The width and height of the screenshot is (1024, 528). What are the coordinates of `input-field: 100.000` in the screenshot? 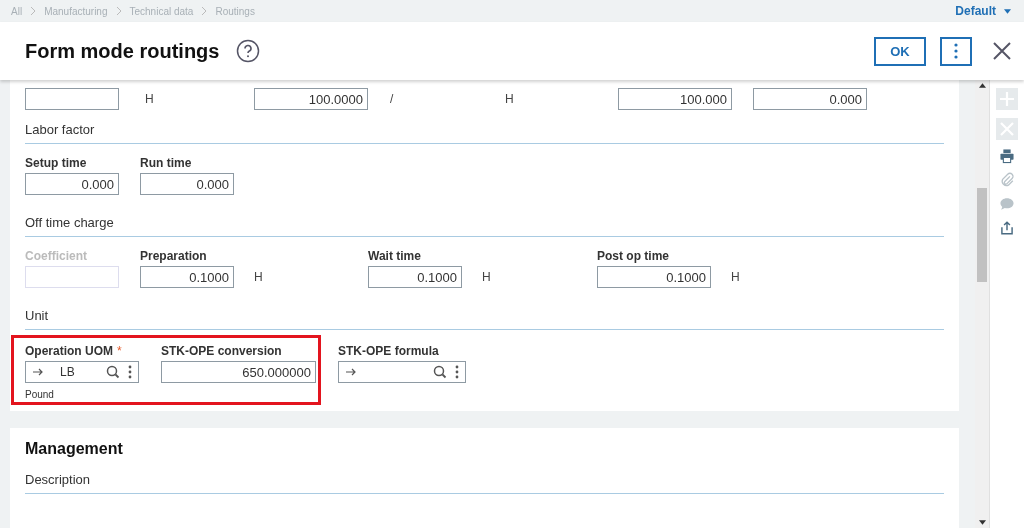 It's located at (675, 99).